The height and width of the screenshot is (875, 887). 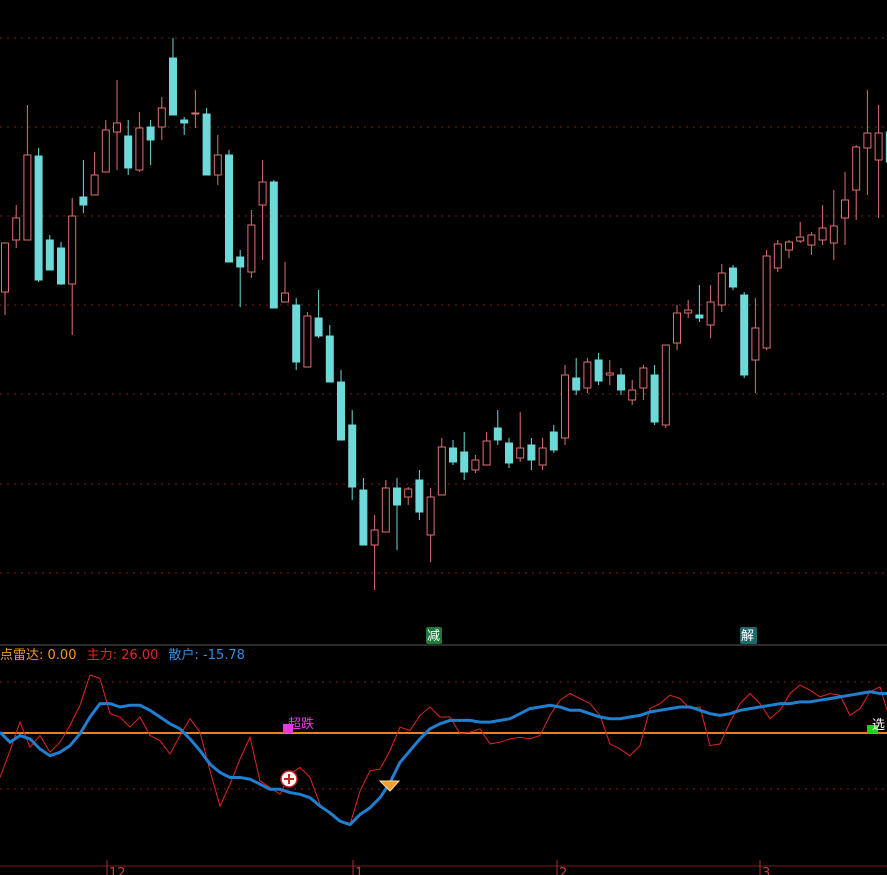 What do you see at coordinates (389, 786) in the screenshot?
I see `diamond-signal-icon` at bounding box center [389, 786].